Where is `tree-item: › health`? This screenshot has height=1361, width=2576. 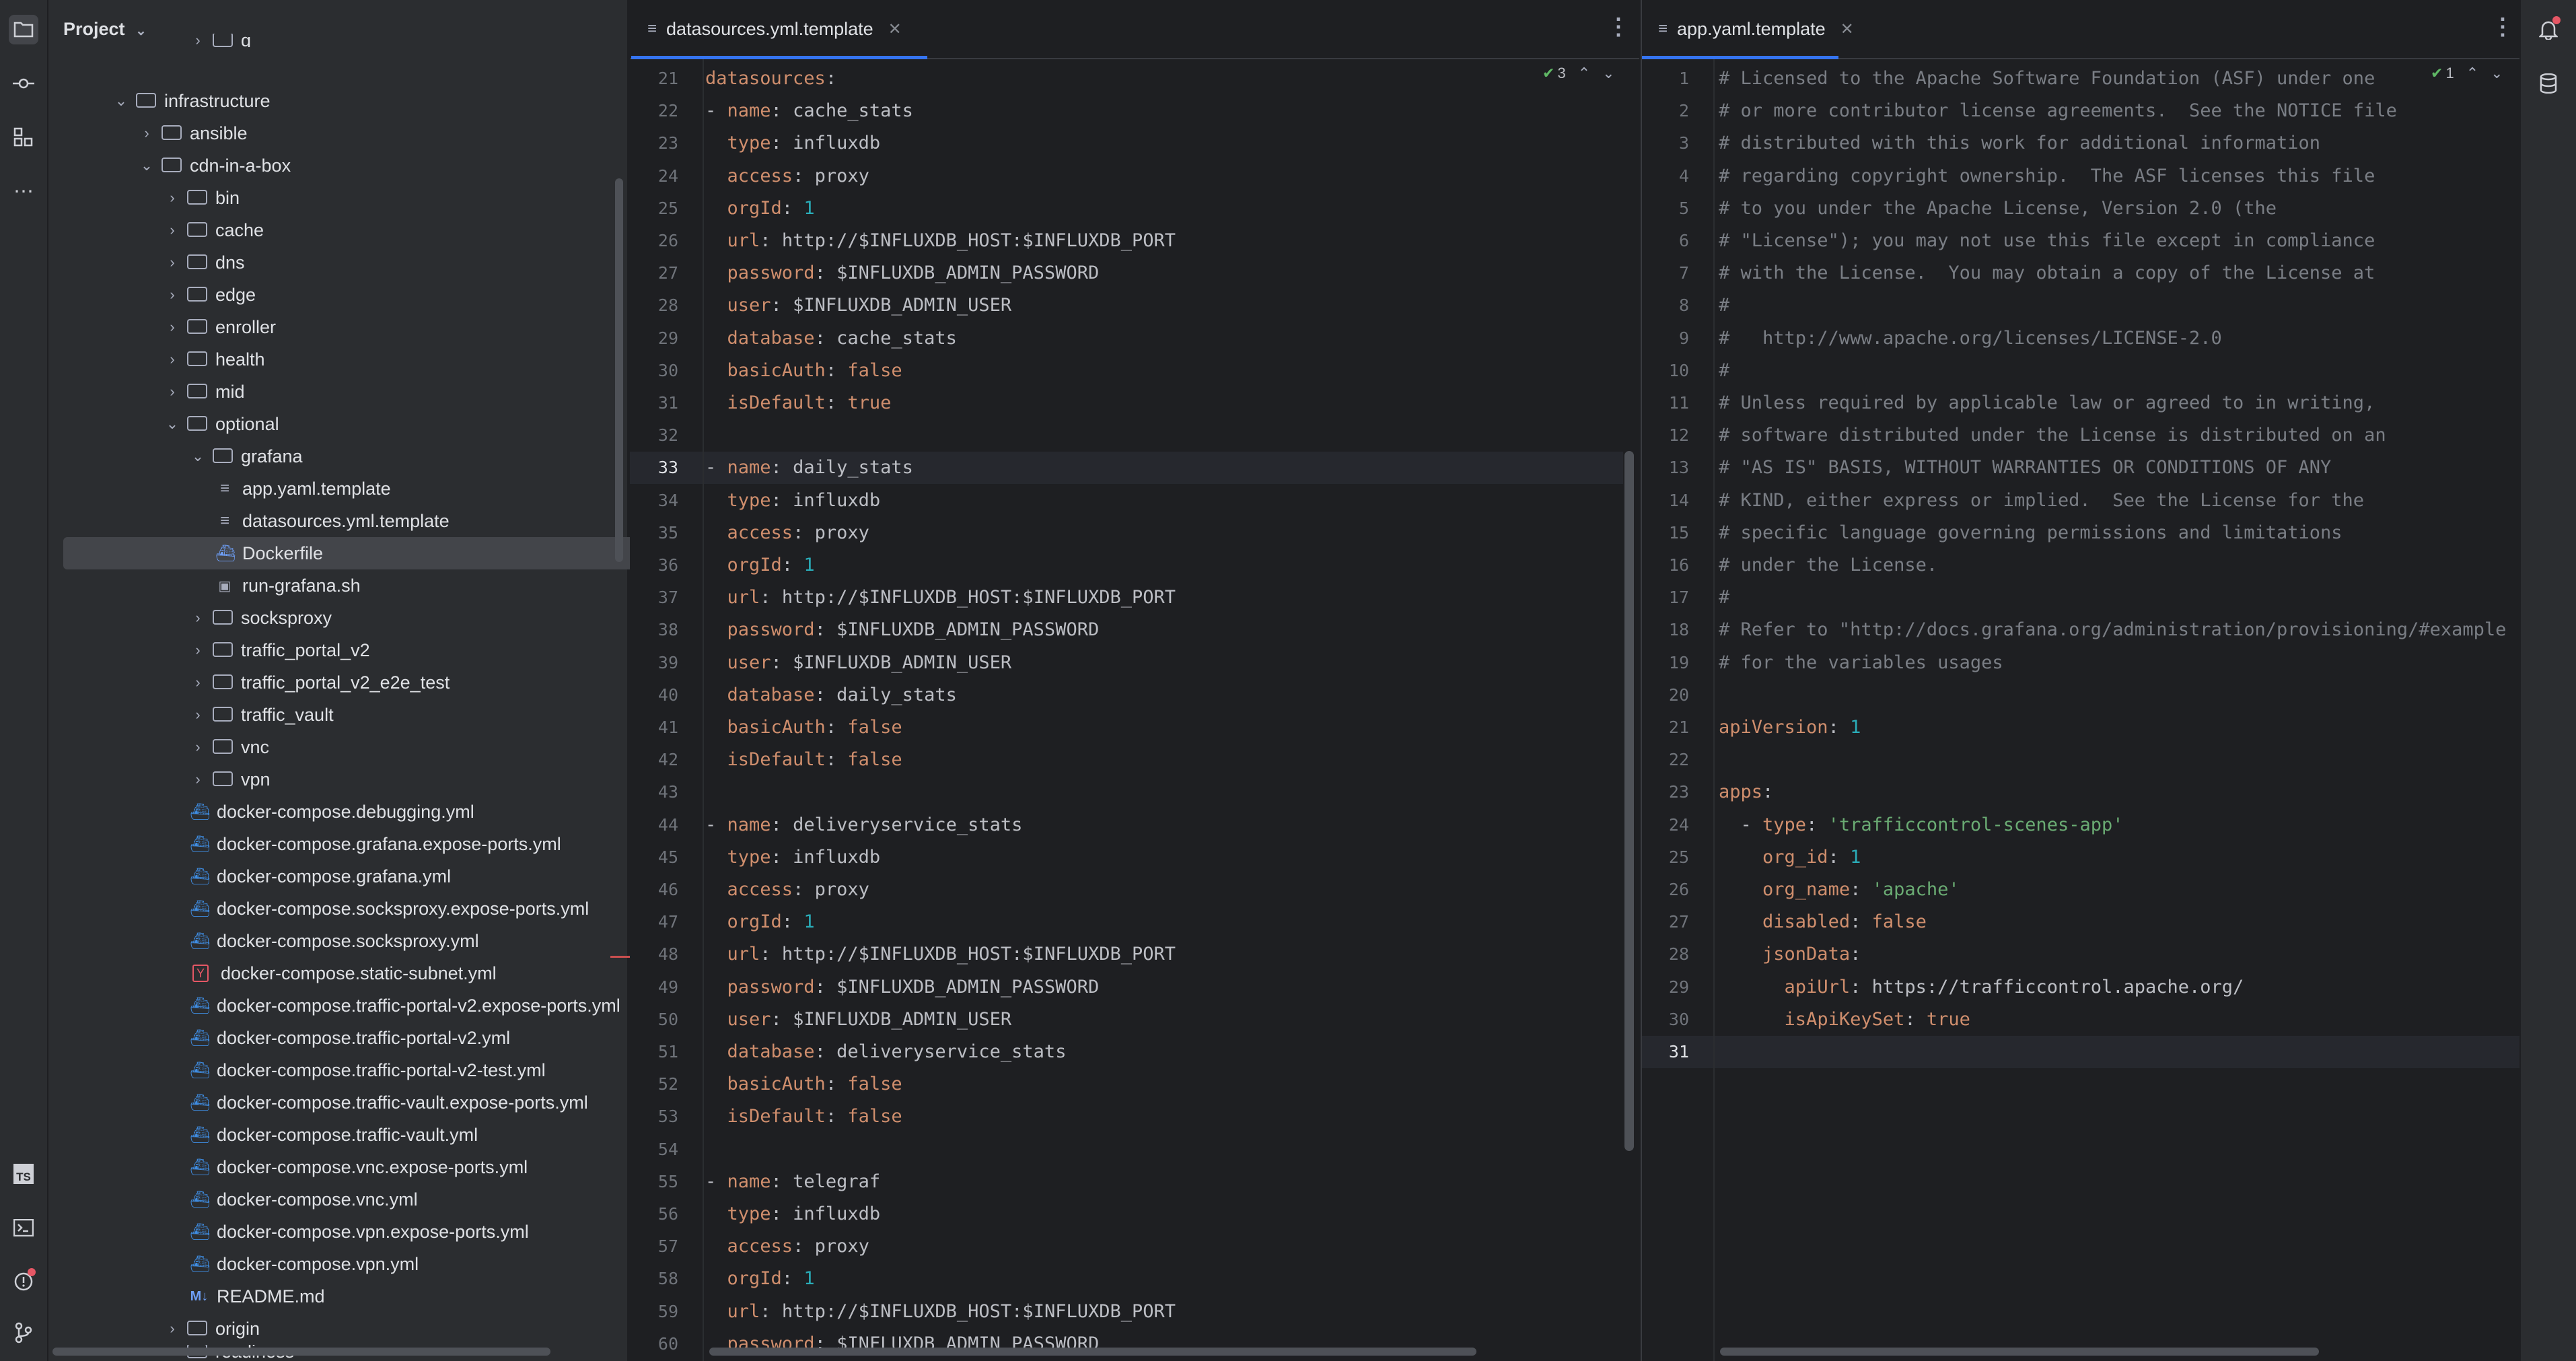 tree-item: › health is located at coordinates (214, 360).